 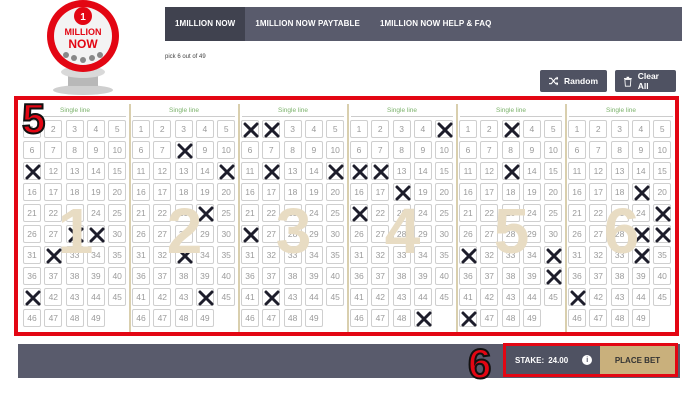 What do you see at coordinates (645, 81) in the screenshot?
I see `clear-all-button: Clear All` at bounding box center [645, 81].